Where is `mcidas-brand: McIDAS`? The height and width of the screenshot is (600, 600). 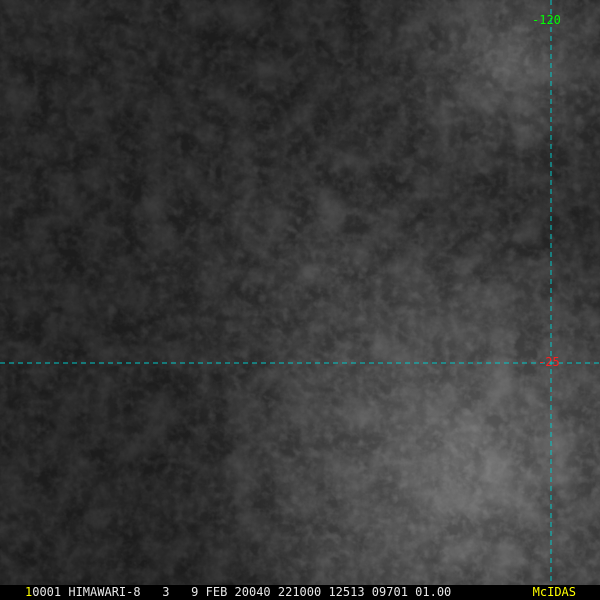
mcidas-brand: McIDAS is located at coordinates (554, 592).